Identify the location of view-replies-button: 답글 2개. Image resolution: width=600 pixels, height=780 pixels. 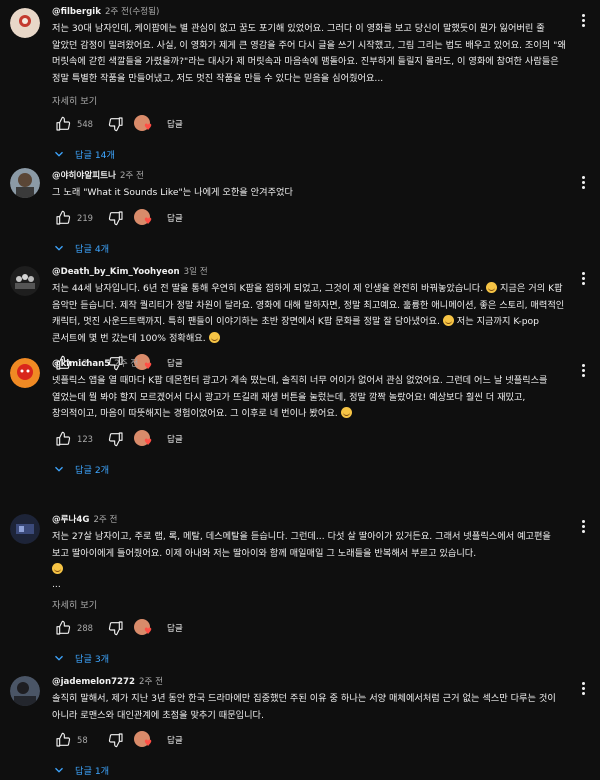
(309, 469).